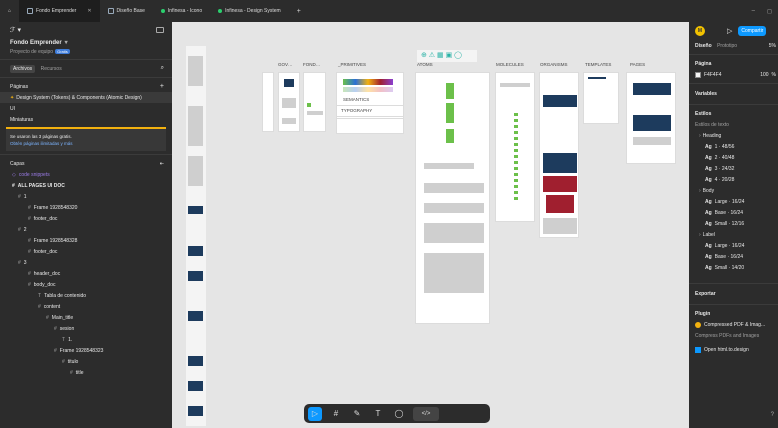 The width and height of the screenshot is (778, 428). Describe the element at coordinates (51, 69) in the screenshot. I see `assets-tab: Recursos` at that location.